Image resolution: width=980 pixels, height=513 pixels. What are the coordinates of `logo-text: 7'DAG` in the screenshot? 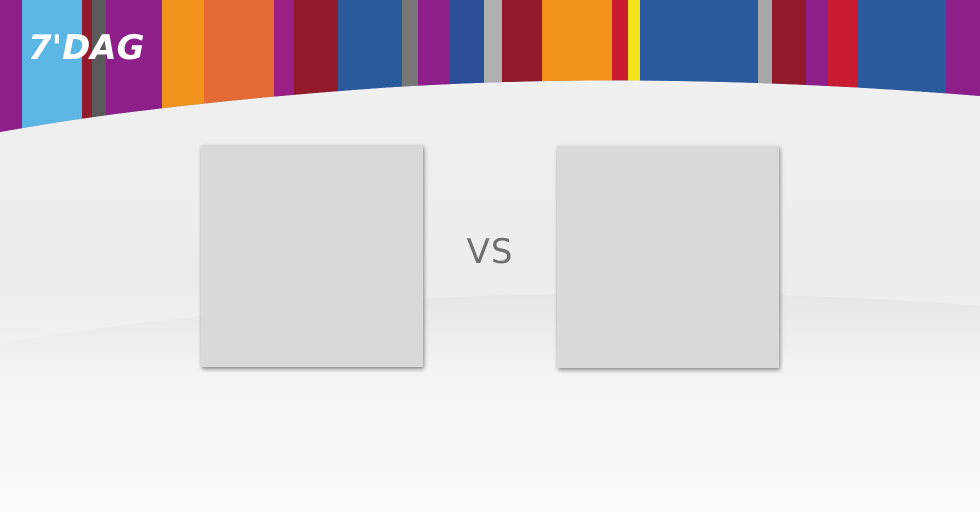 It's located at (86, 47).